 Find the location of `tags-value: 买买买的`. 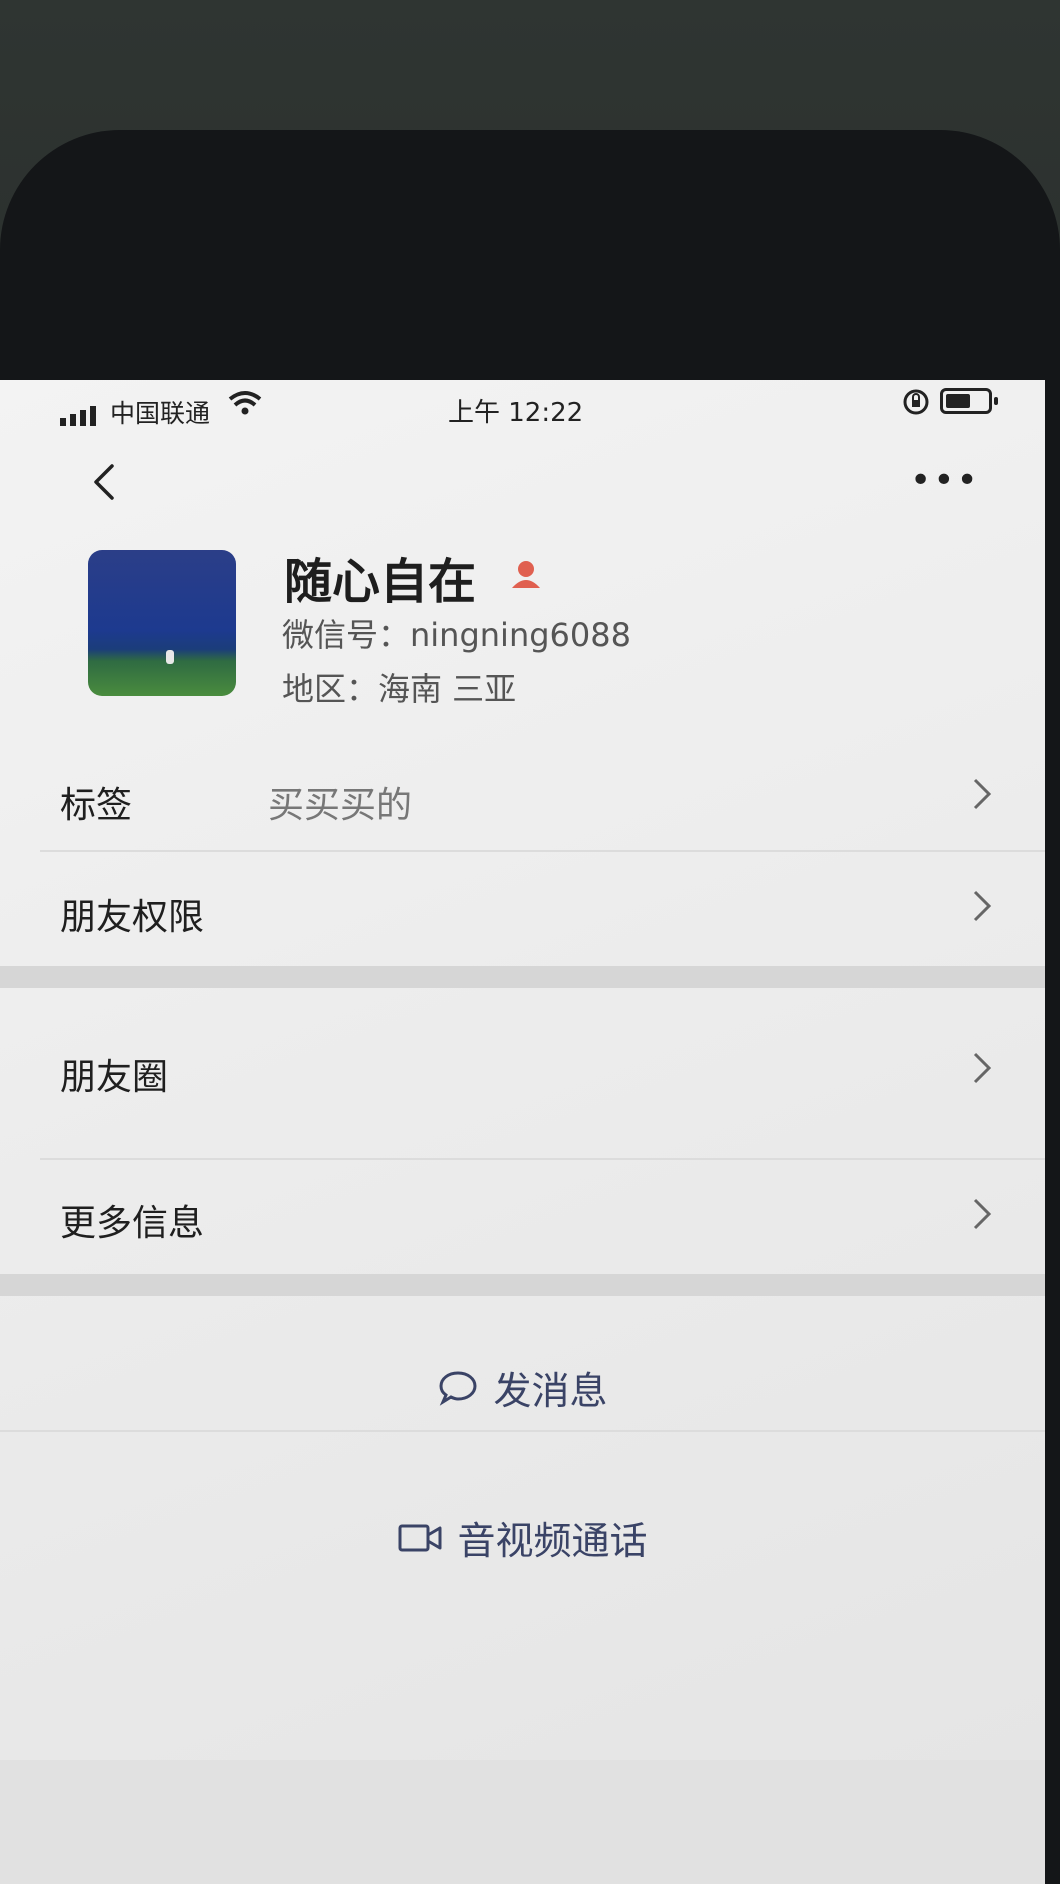

tags-value: 买买买的 is located at coordinates (340, 805).